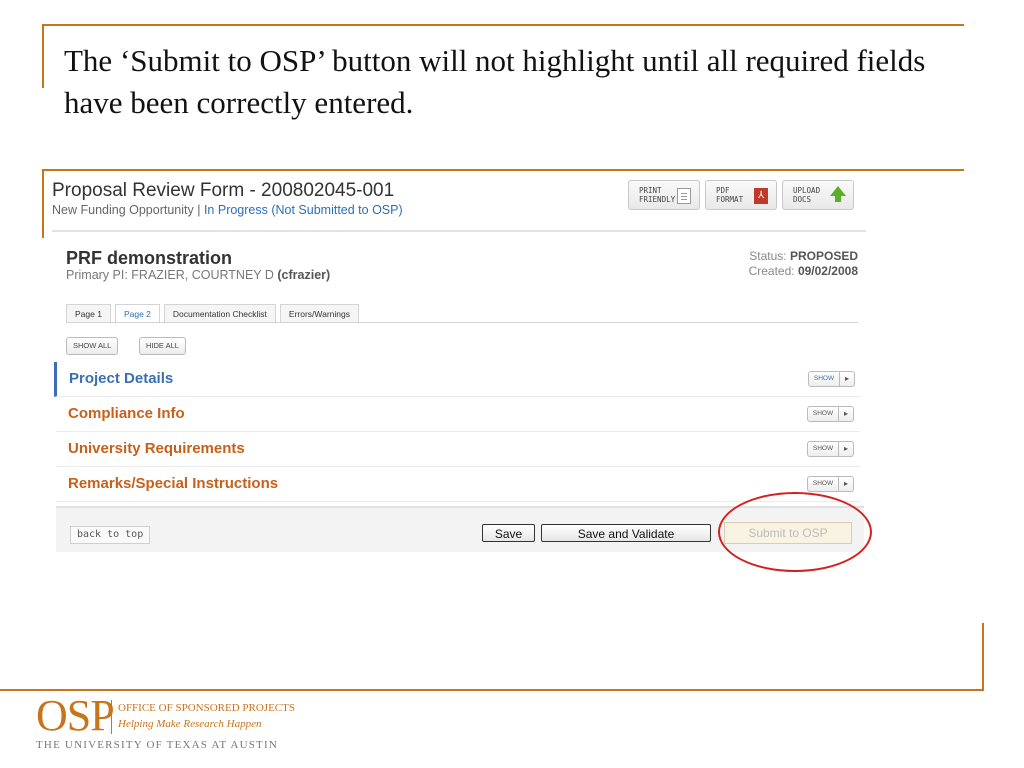 This screenshot has width=1024, height=768. What do you see at coordinates (110, 535) in the screenshot?
I see `back-to-top-link: back to top` at bounding box center [110, 535].